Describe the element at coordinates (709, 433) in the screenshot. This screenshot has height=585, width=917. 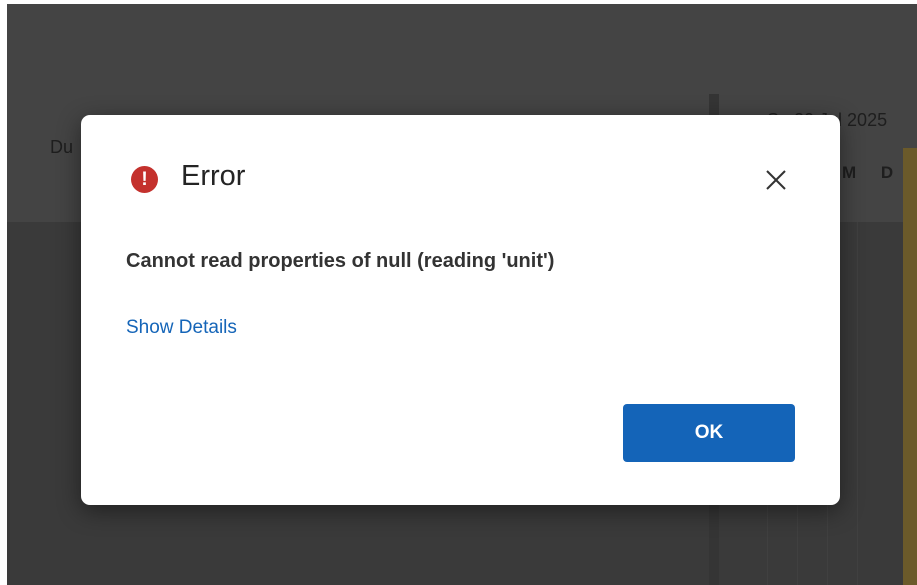
I see `ok-button: OK` at that location.